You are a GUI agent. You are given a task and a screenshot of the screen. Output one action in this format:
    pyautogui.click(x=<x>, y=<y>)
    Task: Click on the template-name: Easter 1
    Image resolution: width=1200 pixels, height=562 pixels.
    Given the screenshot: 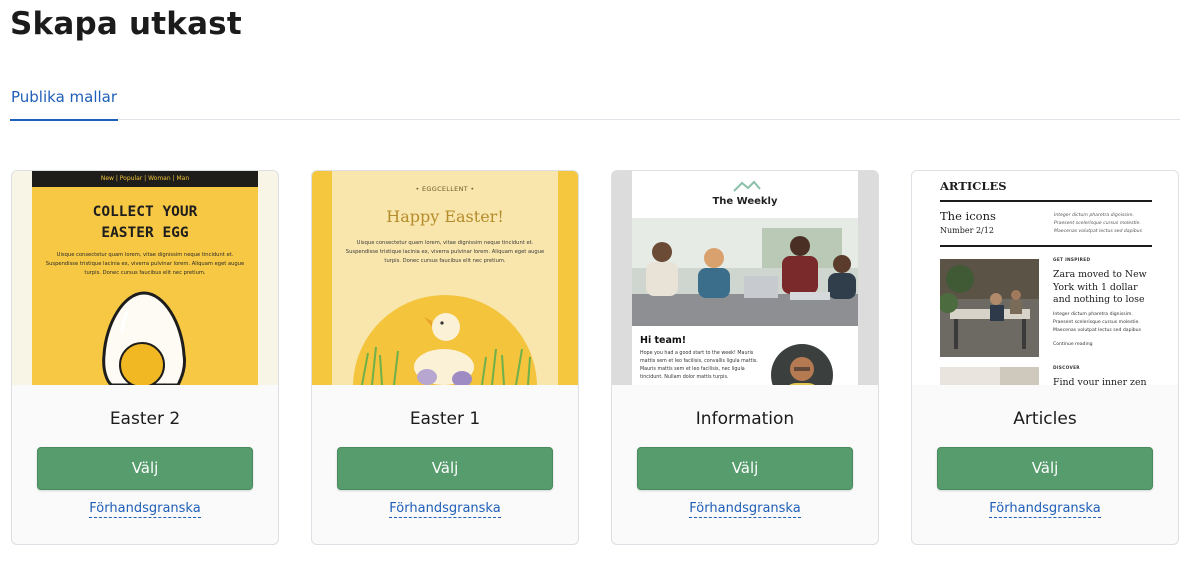 What is the action you would take?
    pyautogui.click(x=445, y=419)
    